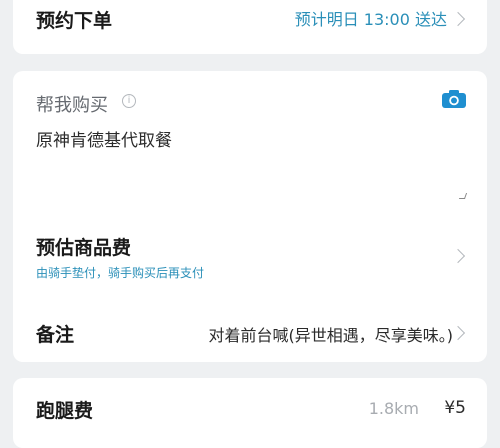 This screenshot has width=500, height=448. I want to click on note-value: 对着前台喊(异世相遇，尽享美味。), so click(331, 334).